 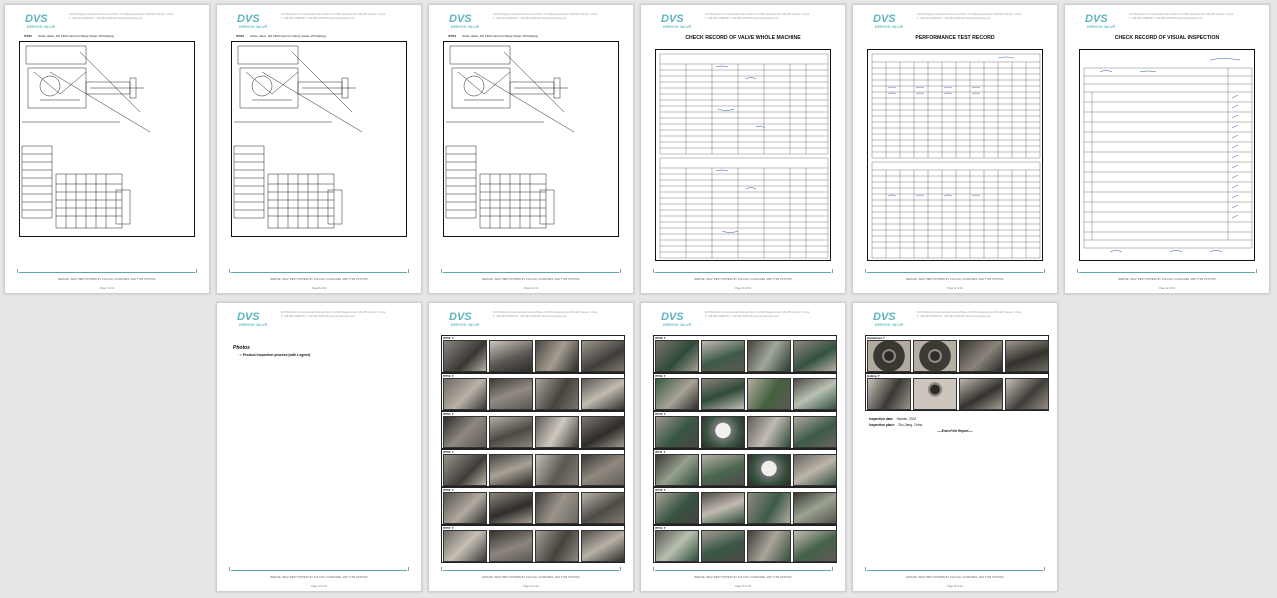 I want to click on page-number: Page 8 of 16, so click(x=319, y=288).